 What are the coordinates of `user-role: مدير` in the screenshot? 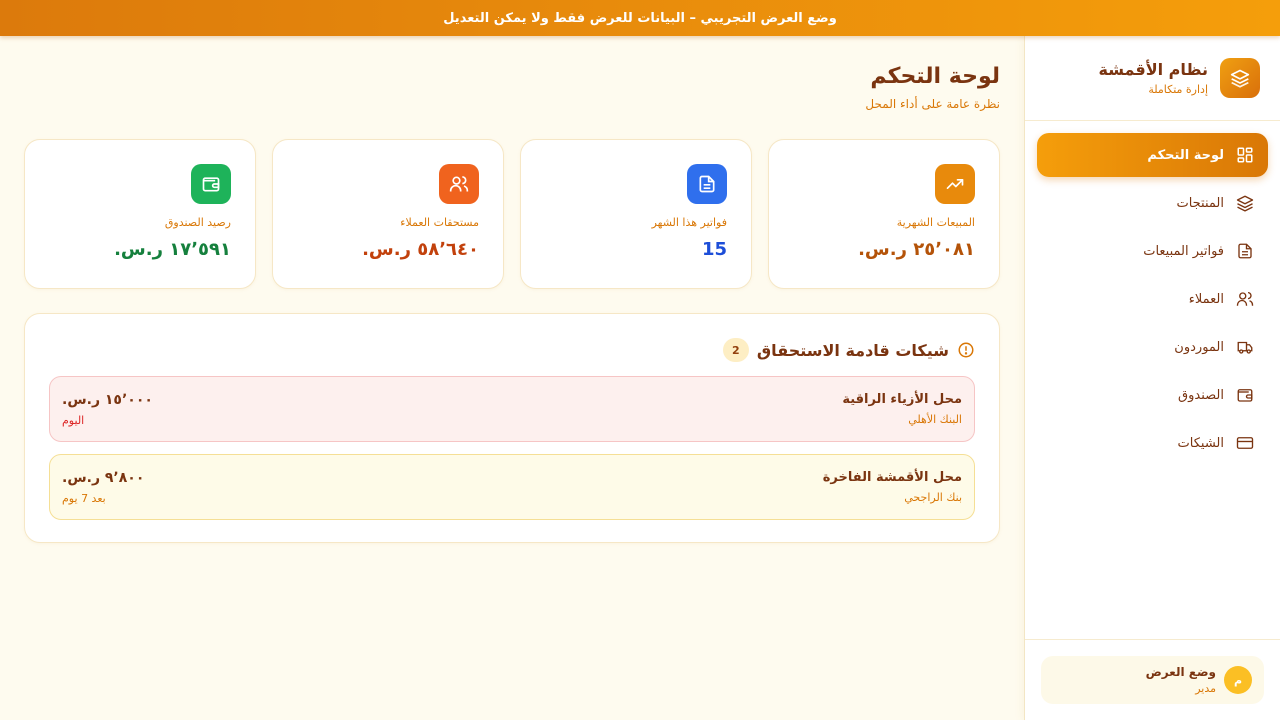 It's located at (1205, 688).